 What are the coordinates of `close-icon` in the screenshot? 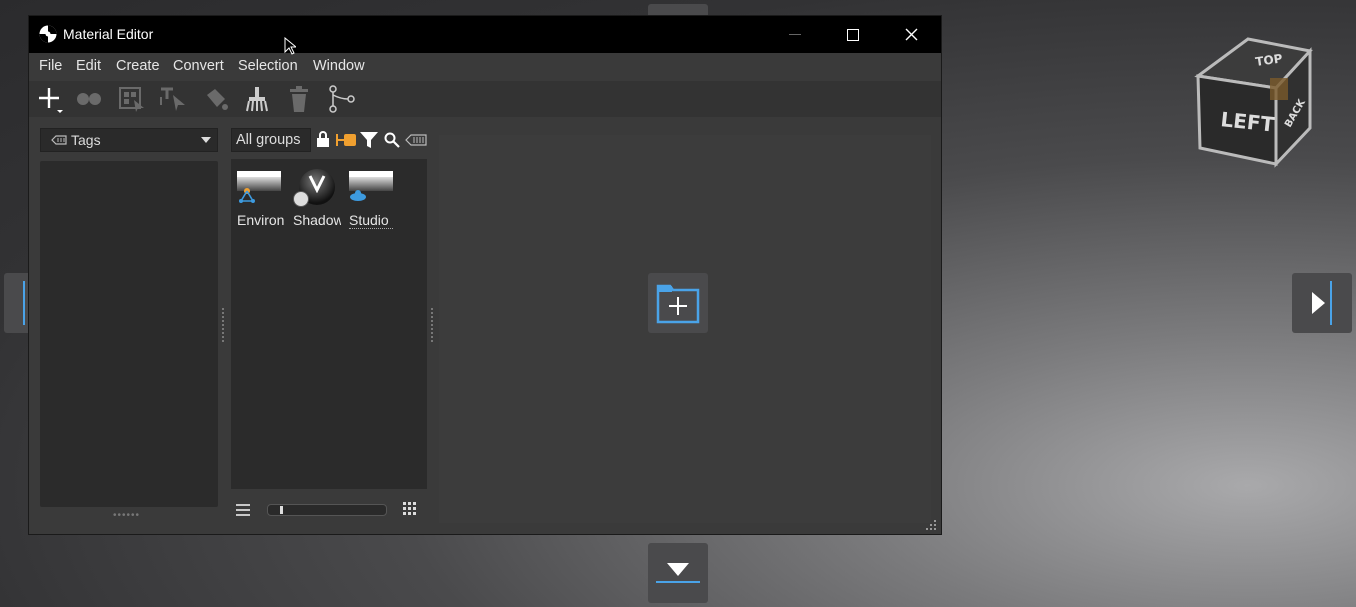 It's located at (911, 34).